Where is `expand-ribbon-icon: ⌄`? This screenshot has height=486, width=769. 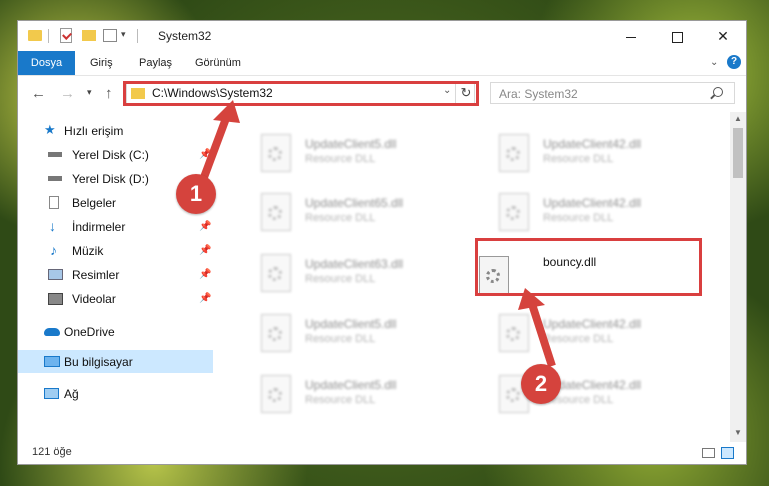 expand-ribbon-icon: ⌄ is located at coordinates (714, 62).